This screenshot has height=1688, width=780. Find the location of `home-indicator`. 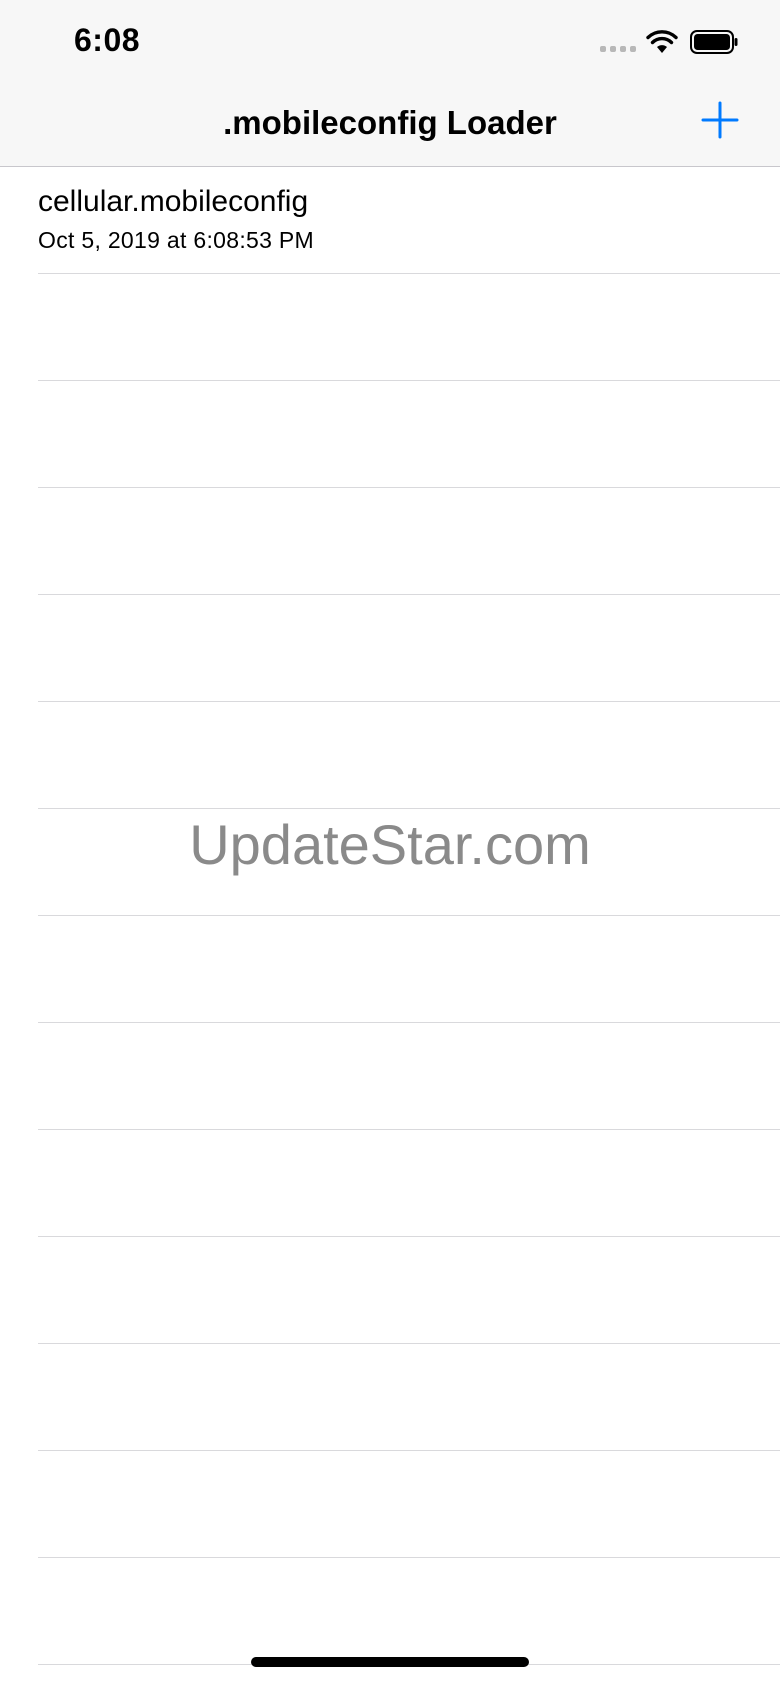

home-indicator is located at coordinates (390, 1662).